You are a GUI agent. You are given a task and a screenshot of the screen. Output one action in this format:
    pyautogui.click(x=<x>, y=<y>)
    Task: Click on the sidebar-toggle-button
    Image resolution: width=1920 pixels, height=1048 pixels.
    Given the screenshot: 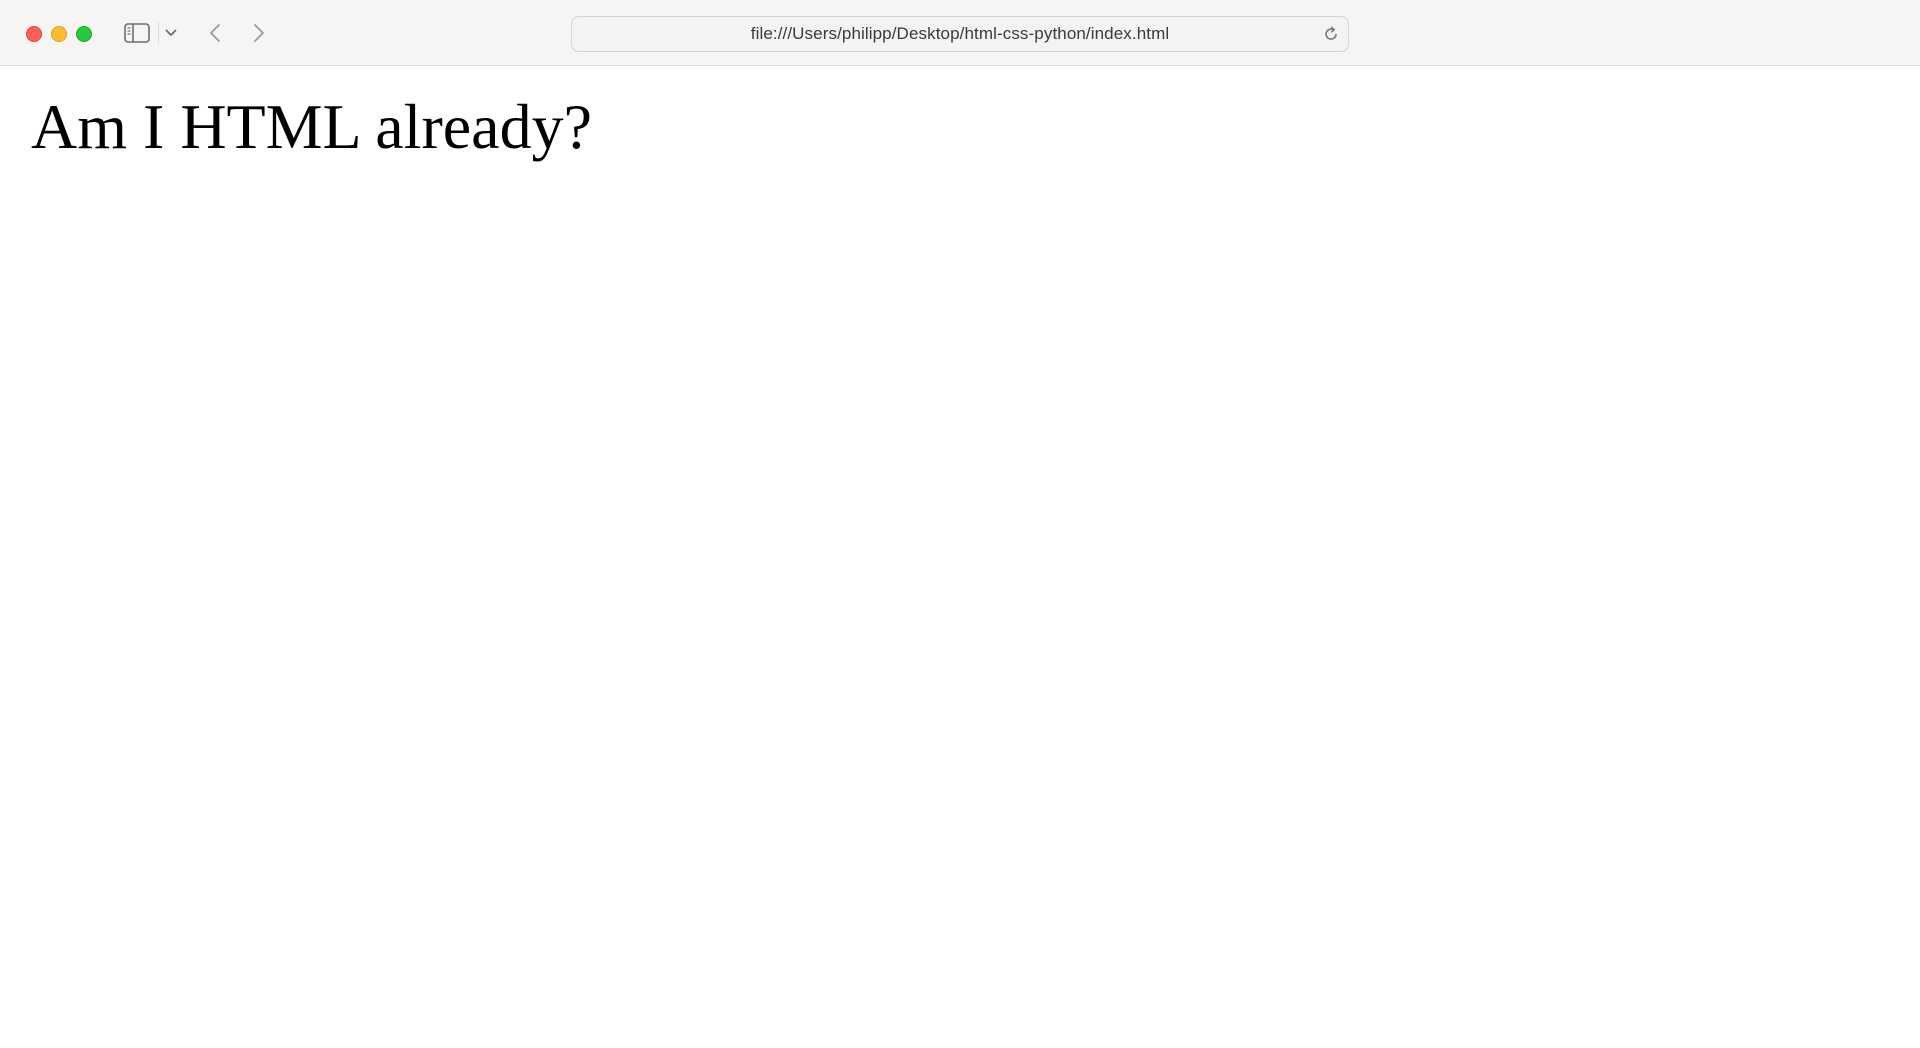 What is the action you would take?
    pyautogui.click(x=137, y=33)
    